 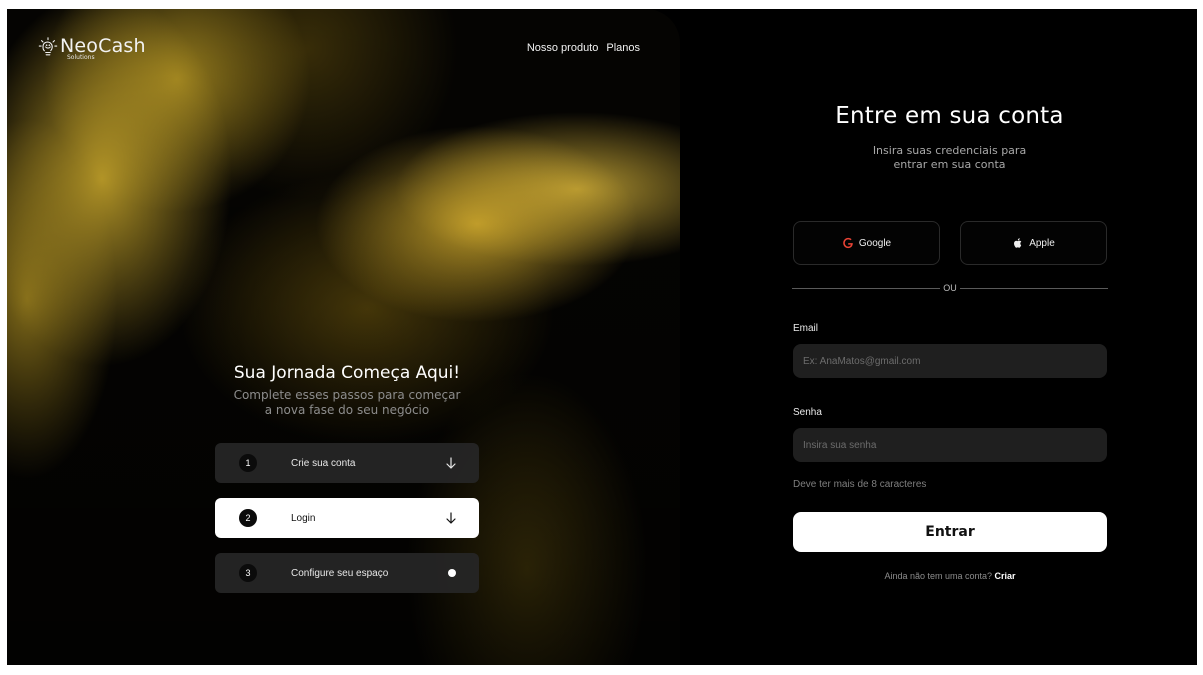 What do you see at coordinates (347, 410) in the screenshot?
I see `hero-subtitle-line2: a nova fase do seu negócio` at bounding box center [347, 410].